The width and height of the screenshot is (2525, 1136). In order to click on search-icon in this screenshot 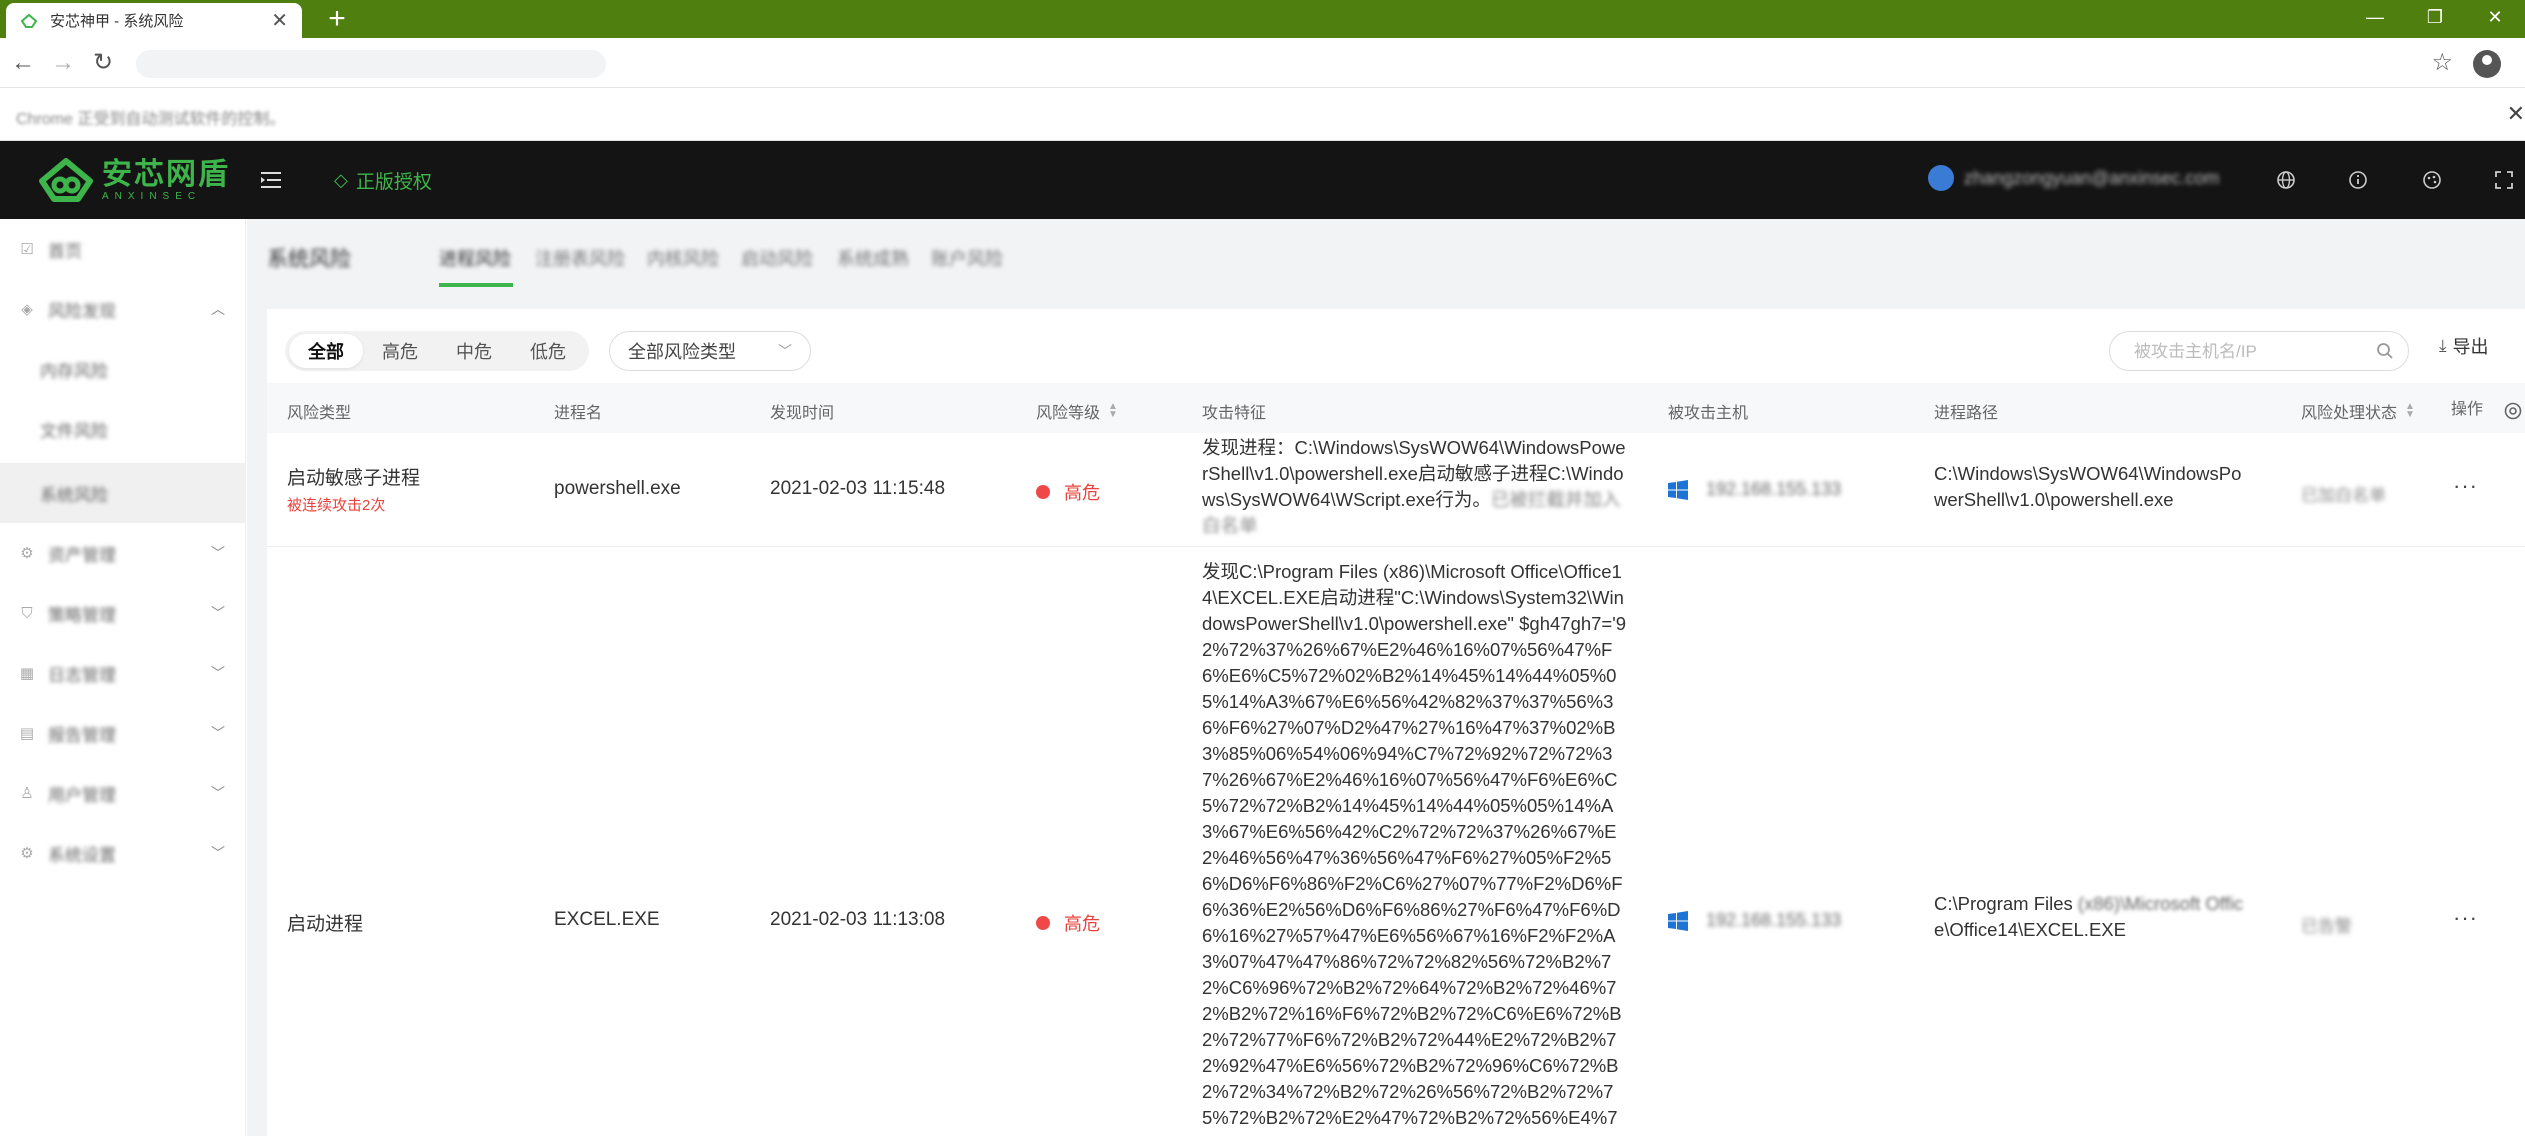, I will do `click(2385, 351)`.